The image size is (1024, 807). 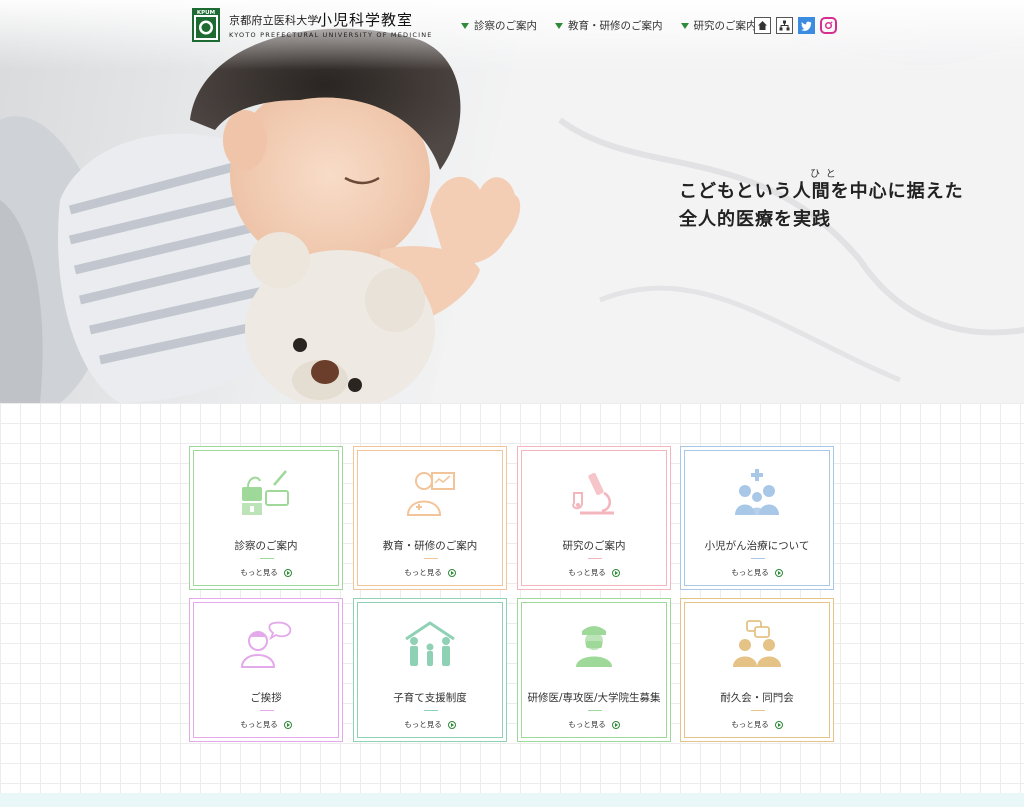 What do you see at coordinates (430, 518) in the screenshot?
I see `menu-card-2: 教育・研修のご案内 もっと見る` at bounding box center [430, 518].